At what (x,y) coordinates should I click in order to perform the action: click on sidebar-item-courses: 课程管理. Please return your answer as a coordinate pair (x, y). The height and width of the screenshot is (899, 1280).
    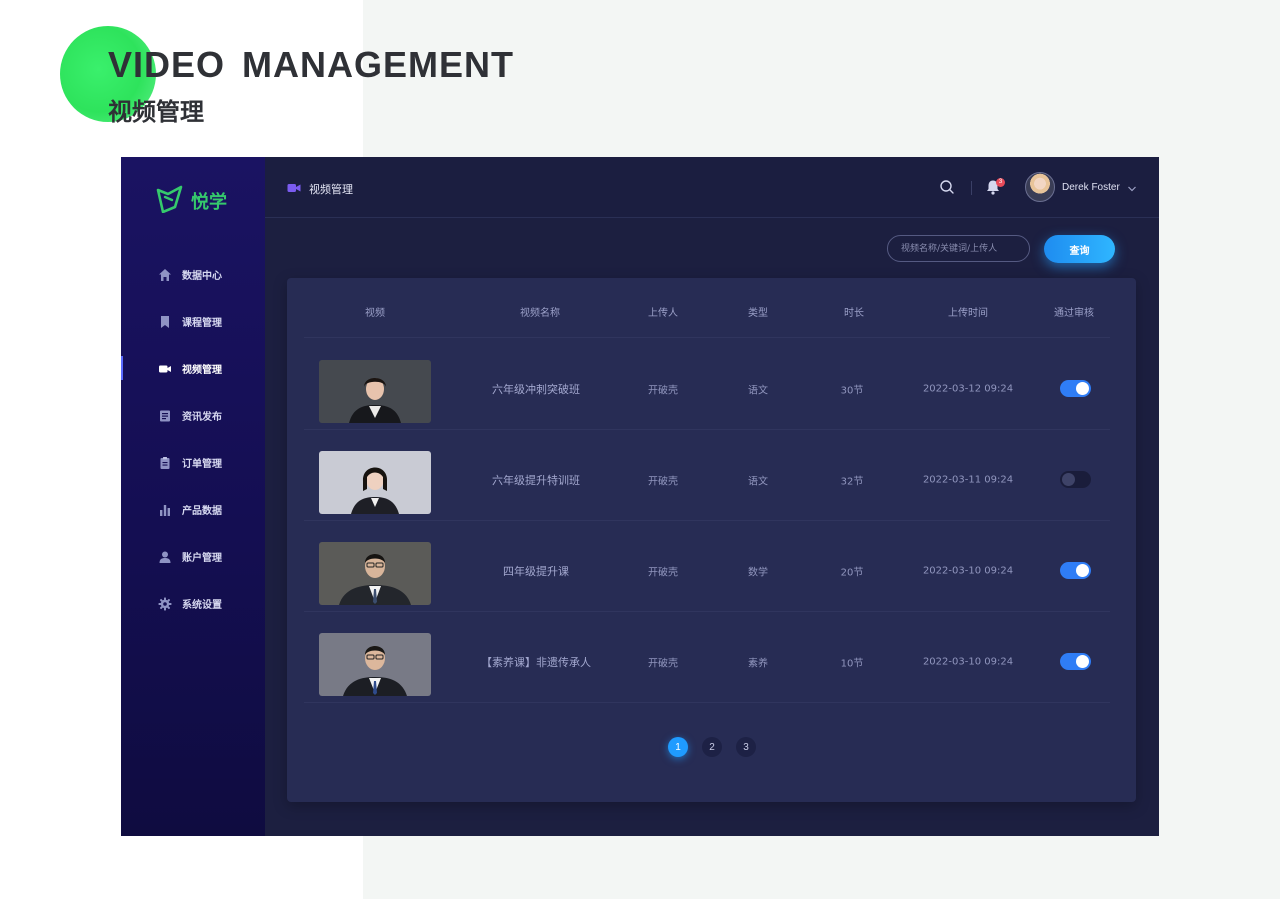
    Looking at the image, I should click on (193, 321).